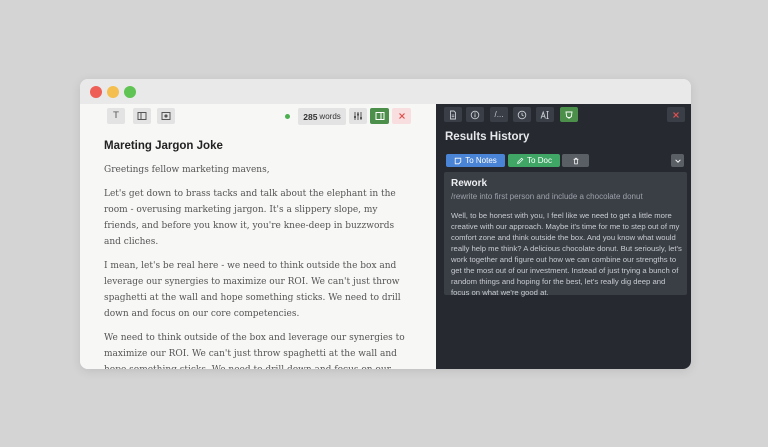  I want to click on info-icon, so click(475, 114).